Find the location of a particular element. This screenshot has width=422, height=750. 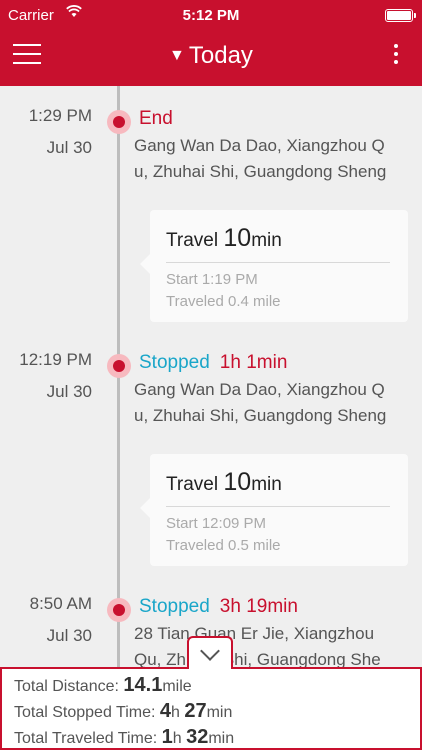

stop-event: End is located at coordinates (156, 119).